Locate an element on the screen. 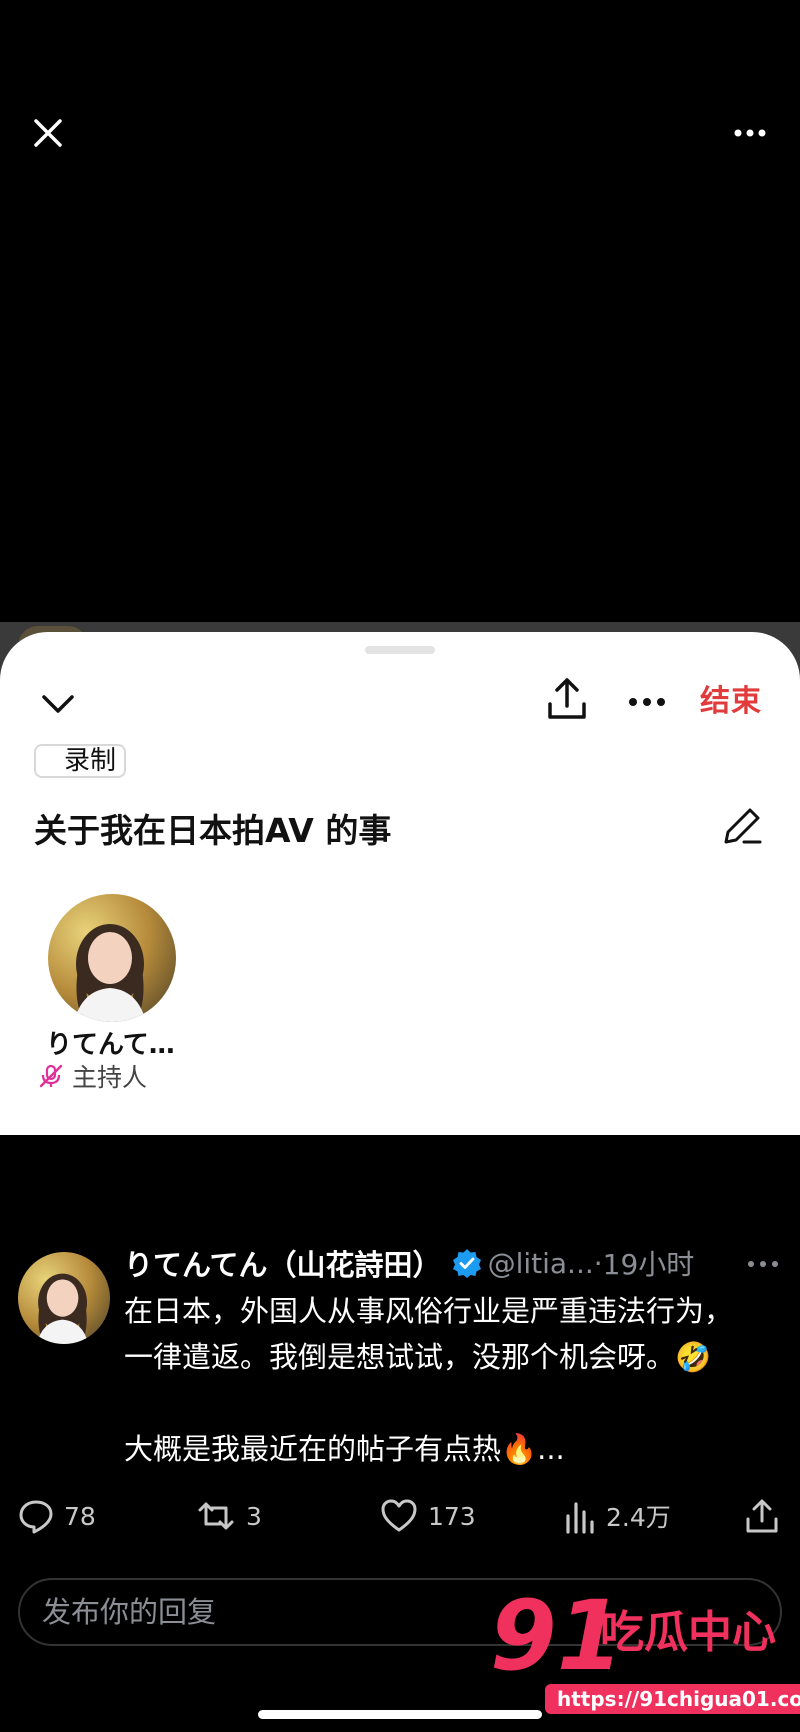  author-name: りてんてん（山花詩田） is located at coordinates (283, 1263).